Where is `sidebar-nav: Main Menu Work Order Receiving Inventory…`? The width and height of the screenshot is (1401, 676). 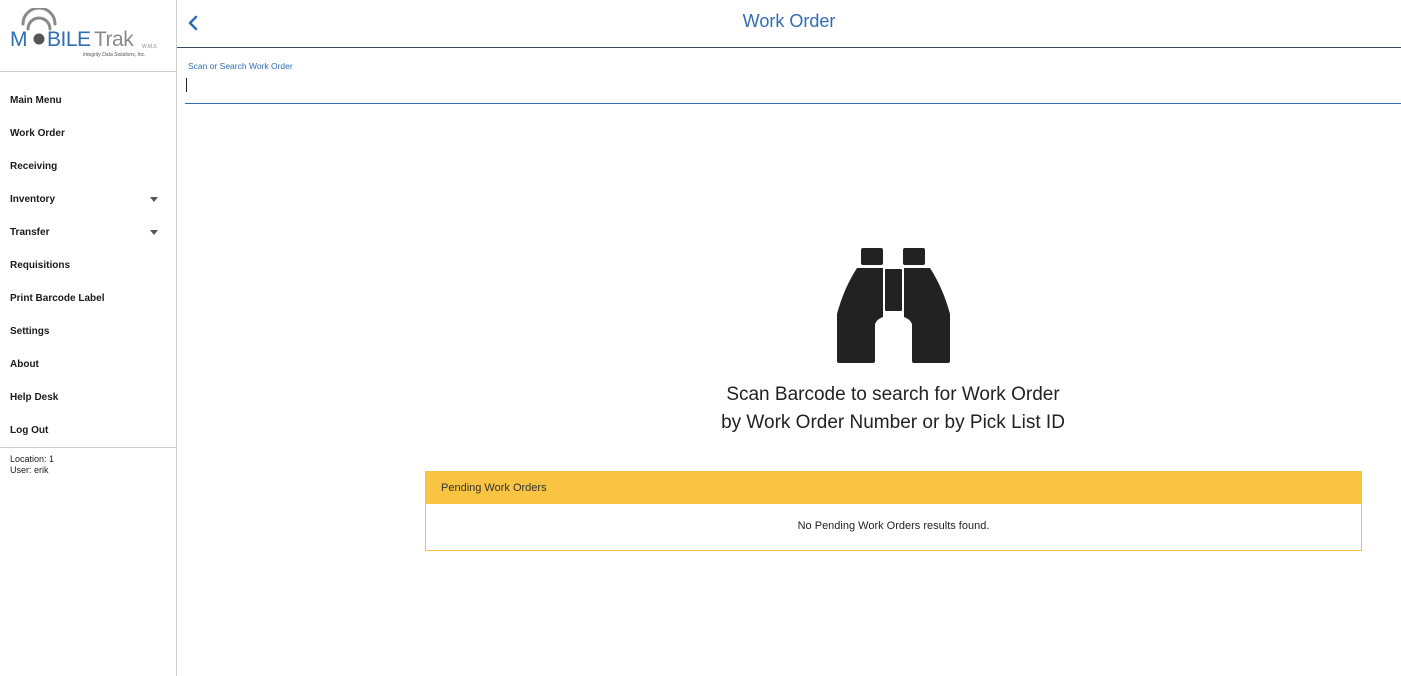 sidebar-nav: Main Menu Work Order Receiving Inventory… is located at coordinates (88, 265).